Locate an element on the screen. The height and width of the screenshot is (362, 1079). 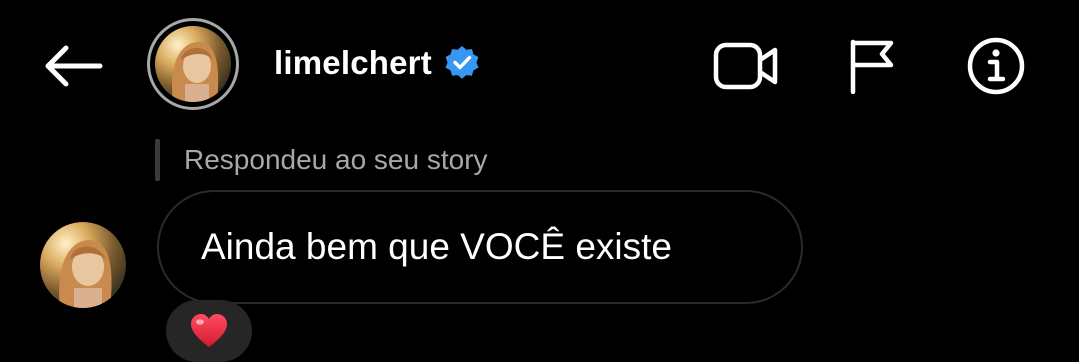
story-reply-label: Respondeu ao seu story is located at coordinates (336, 159).